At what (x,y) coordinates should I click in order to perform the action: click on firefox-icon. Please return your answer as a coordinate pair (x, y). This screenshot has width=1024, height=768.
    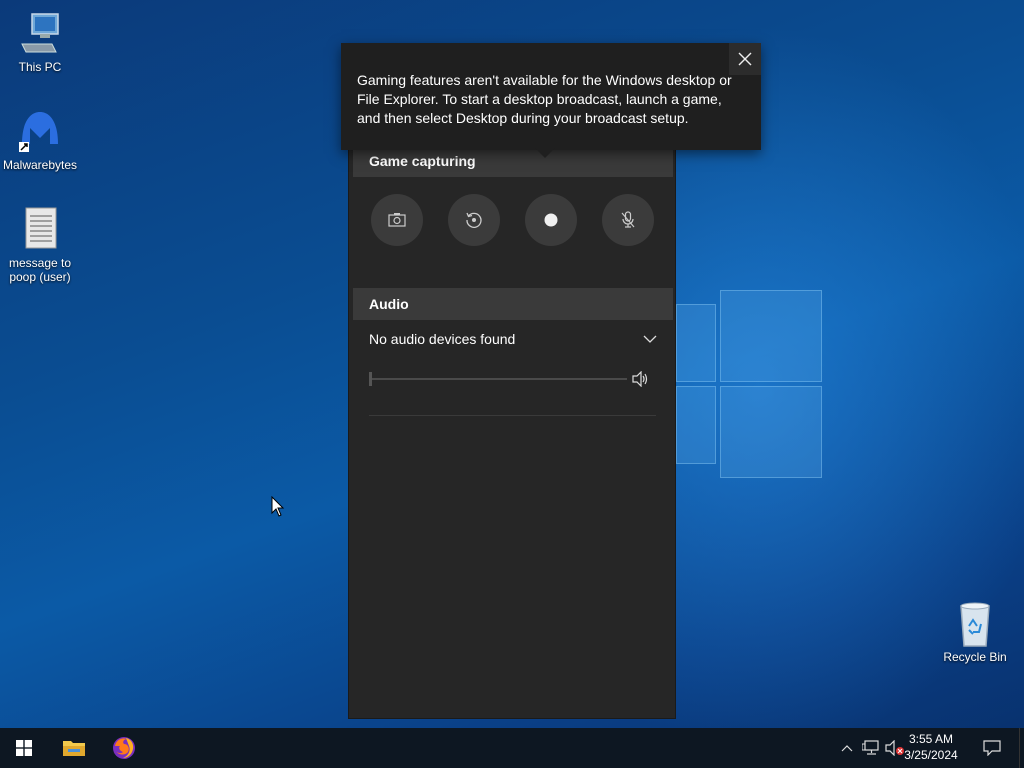
    Looking at the image, I should click on (124, 748).